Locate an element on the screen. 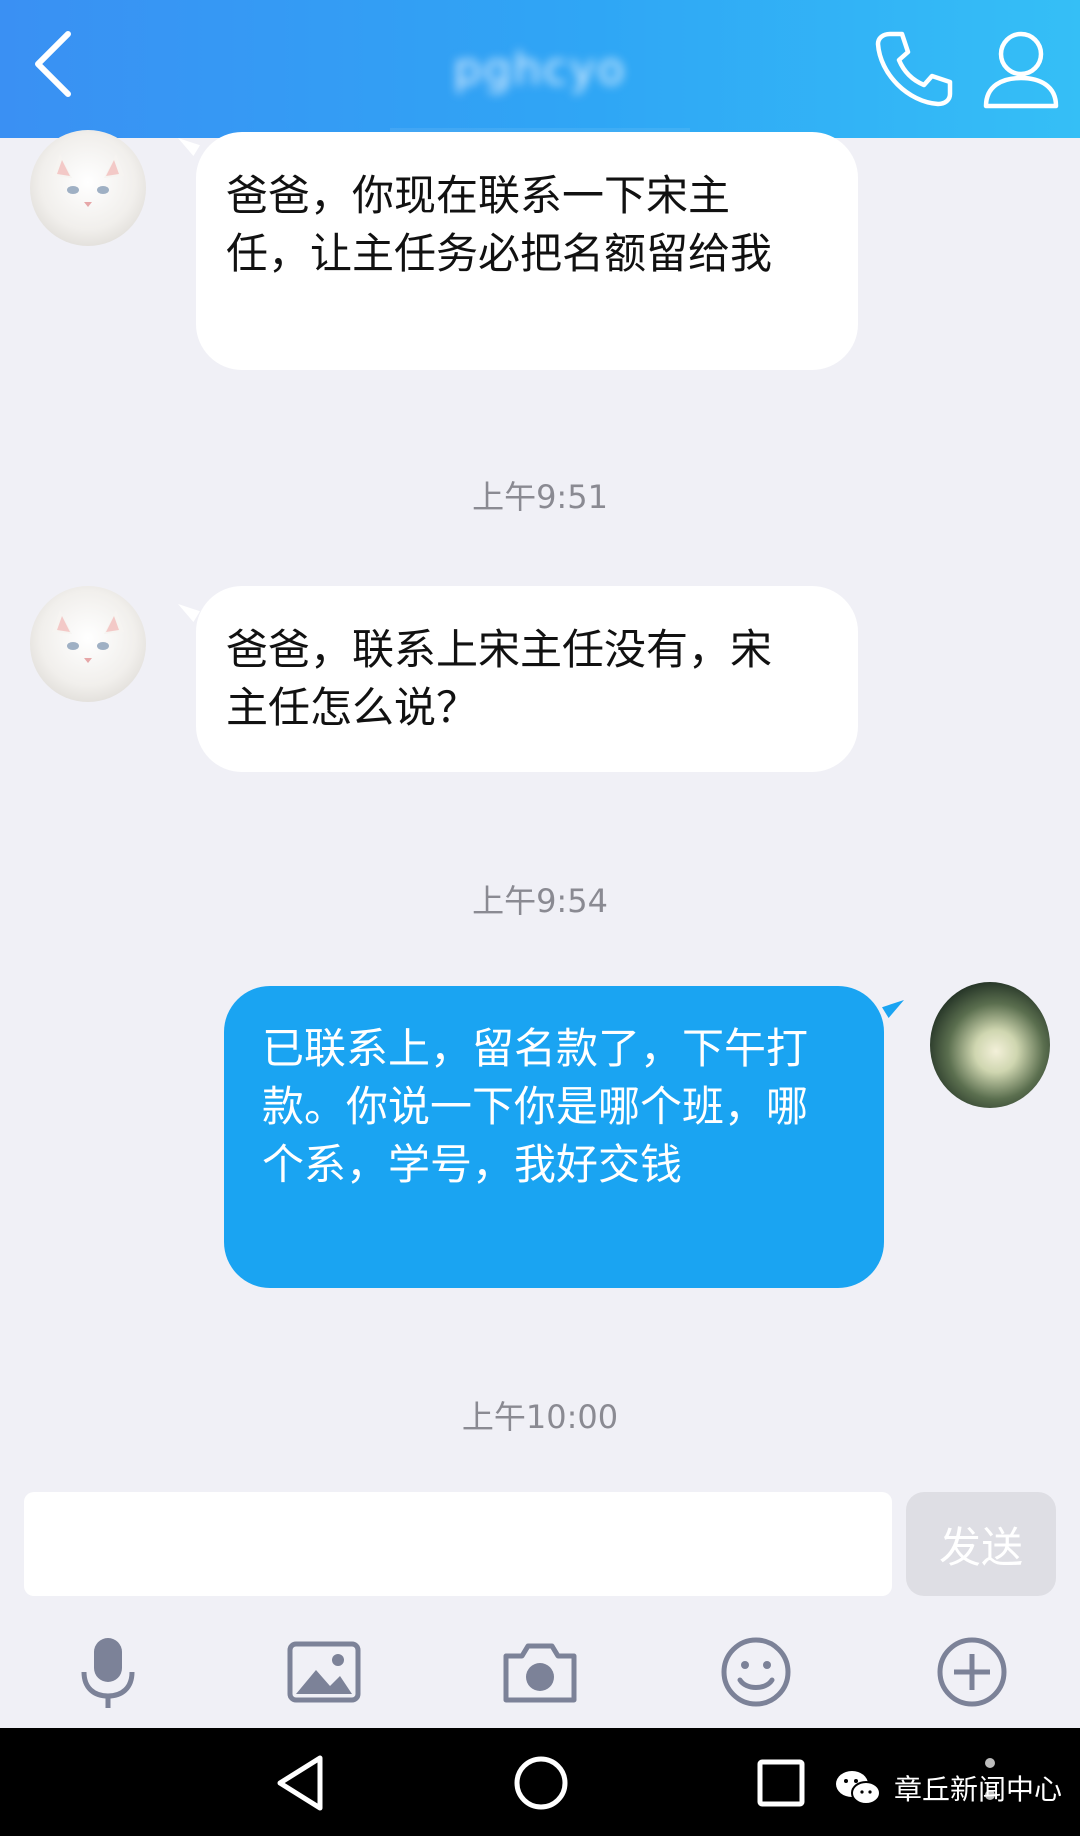 Image resolution: width=1080 pixels, height=1836 pixels. user-profile-icon is located at coordinates (1021, 70).